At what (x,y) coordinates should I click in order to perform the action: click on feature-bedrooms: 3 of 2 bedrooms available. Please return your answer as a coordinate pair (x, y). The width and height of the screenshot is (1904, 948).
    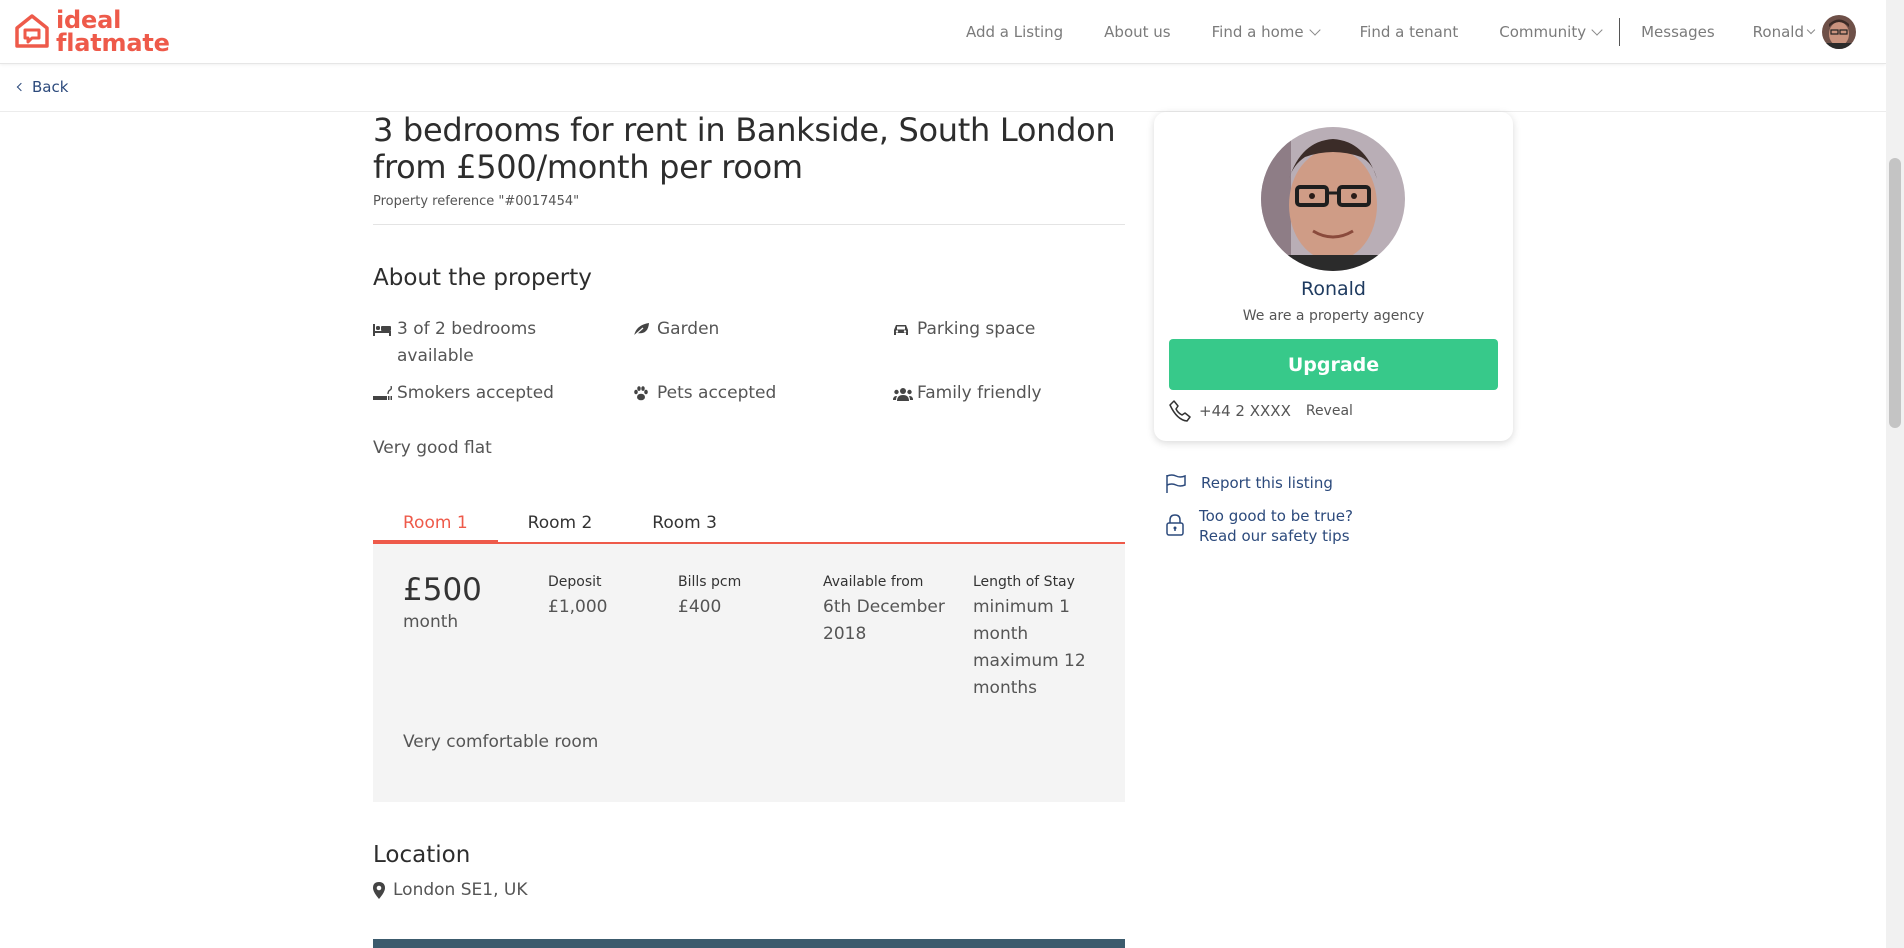
    Looking at the image, I should click on (503, 343).